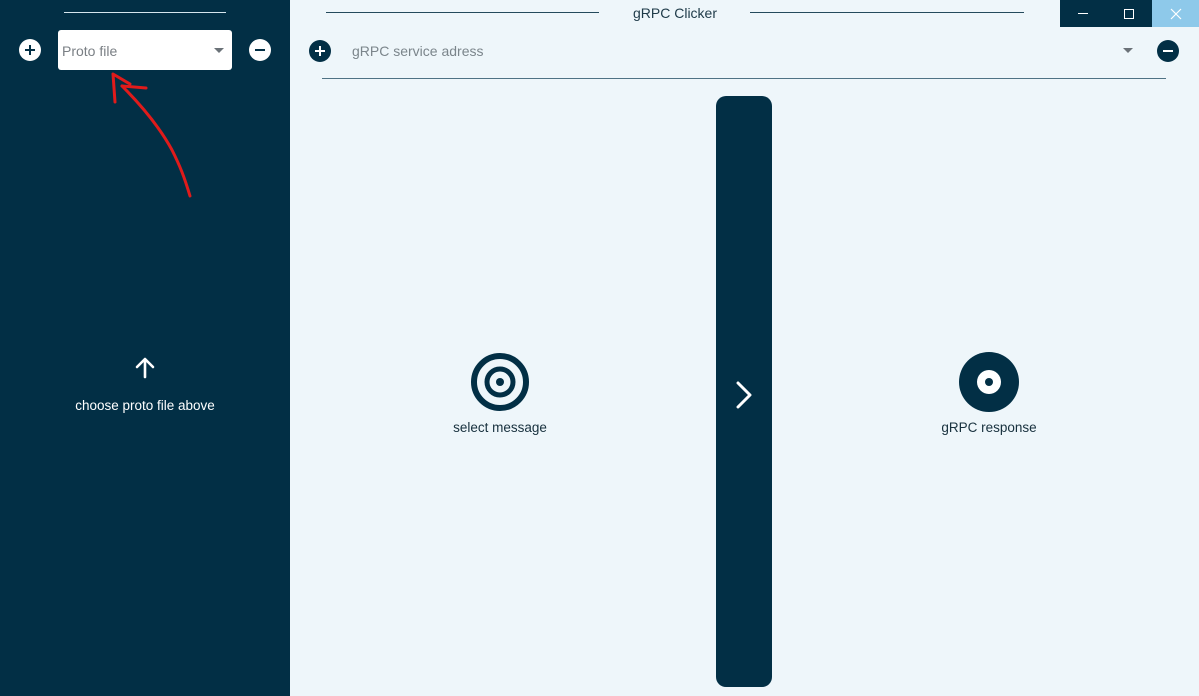  I want to click on arrow-up-icon, so click(145, 368).